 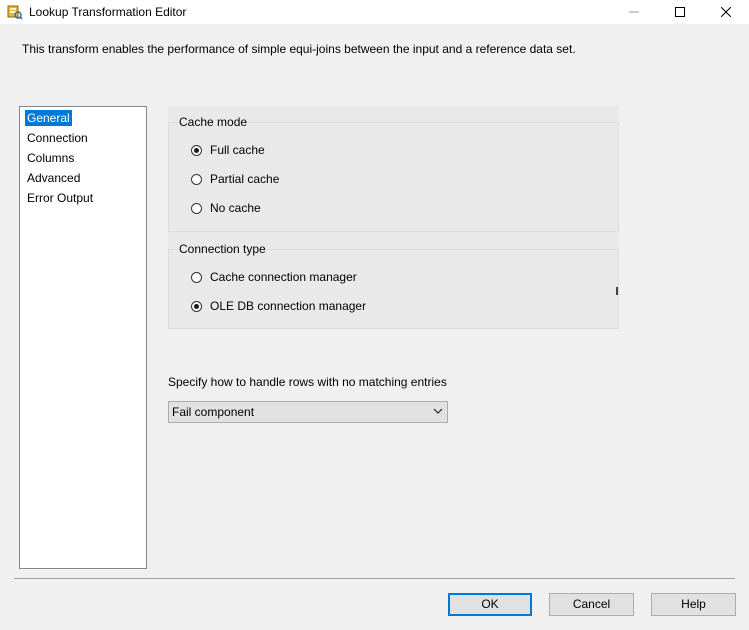 I want to click on radio-partial-cache-circle, so click(x=196, y=179).